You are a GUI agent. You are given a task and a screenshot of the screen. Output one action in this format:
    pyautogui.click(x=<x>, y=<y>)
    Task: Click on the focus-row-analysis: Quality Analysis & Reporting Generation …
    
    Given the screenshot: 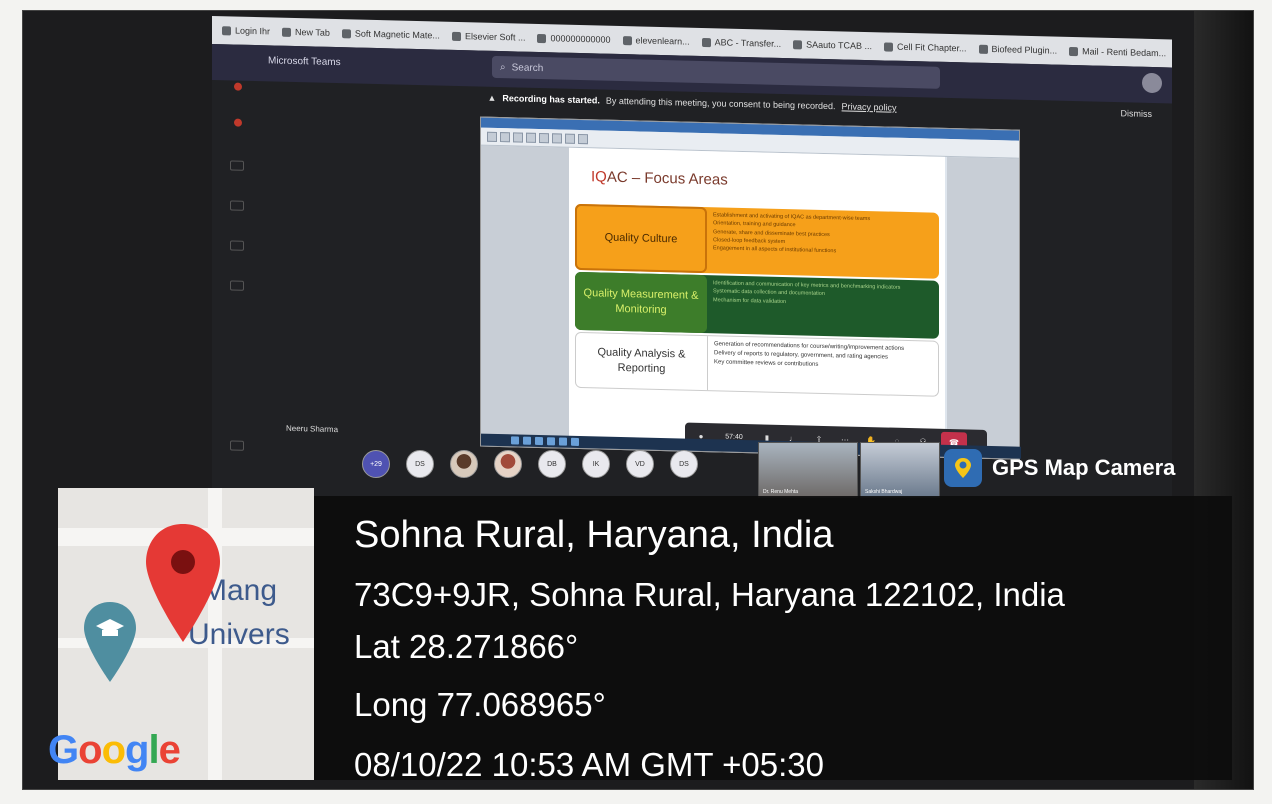 What is the action you would take?
    pyautogui.click(x=757, y=364)
    